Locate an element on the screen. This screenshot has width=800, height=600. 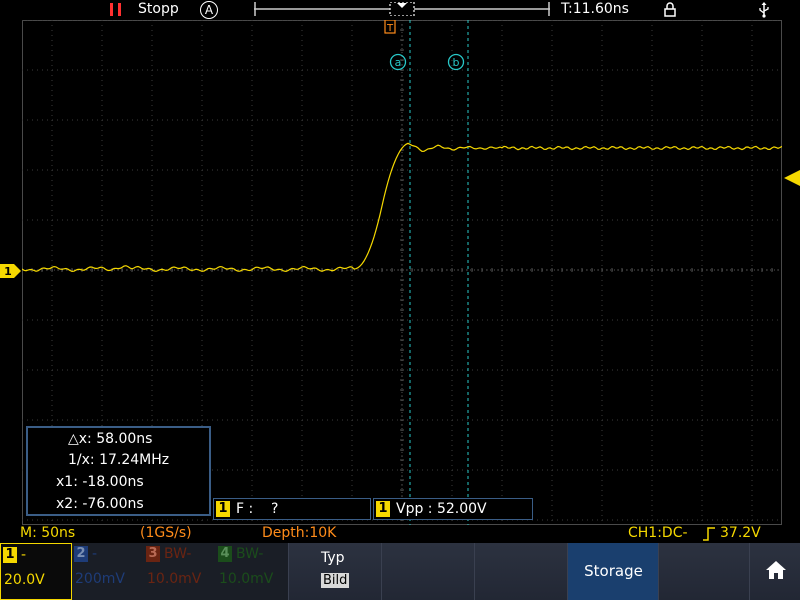
trigger-level-readout: 37.2V is located at coordinates (740, 533).